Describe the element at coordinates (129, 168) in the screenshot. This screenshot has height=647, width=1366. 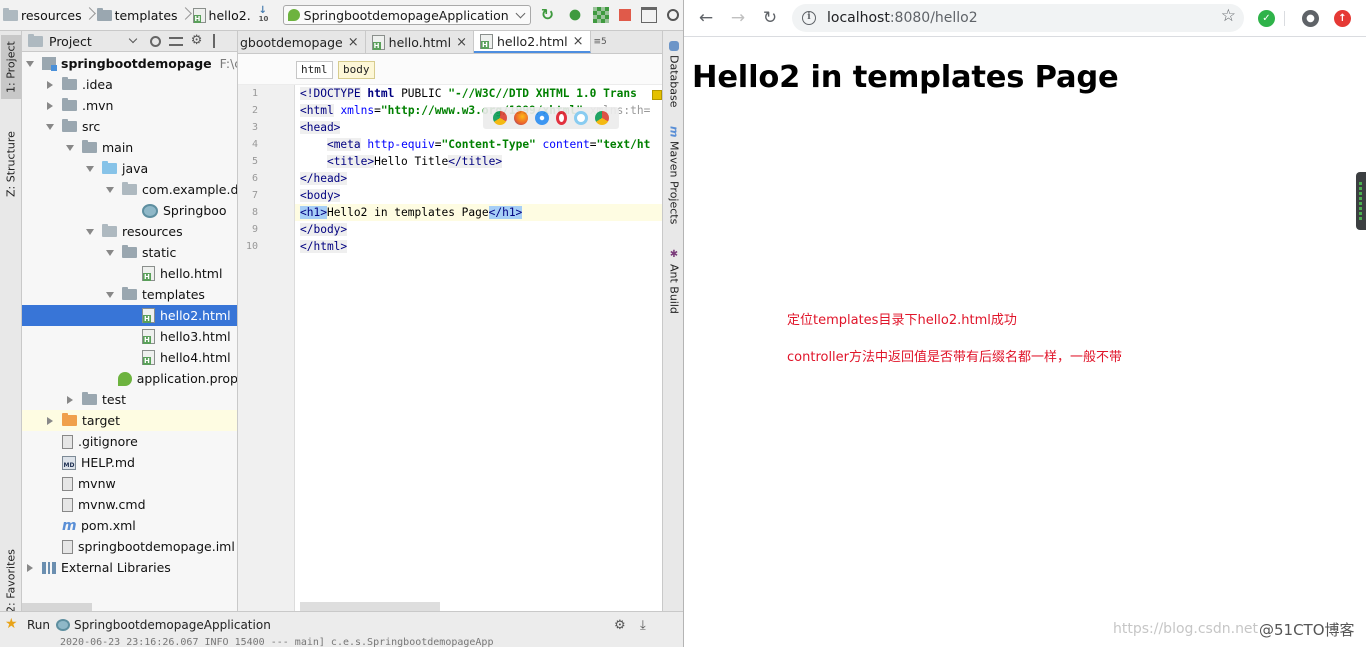
I see `tree-item: java` at that location.